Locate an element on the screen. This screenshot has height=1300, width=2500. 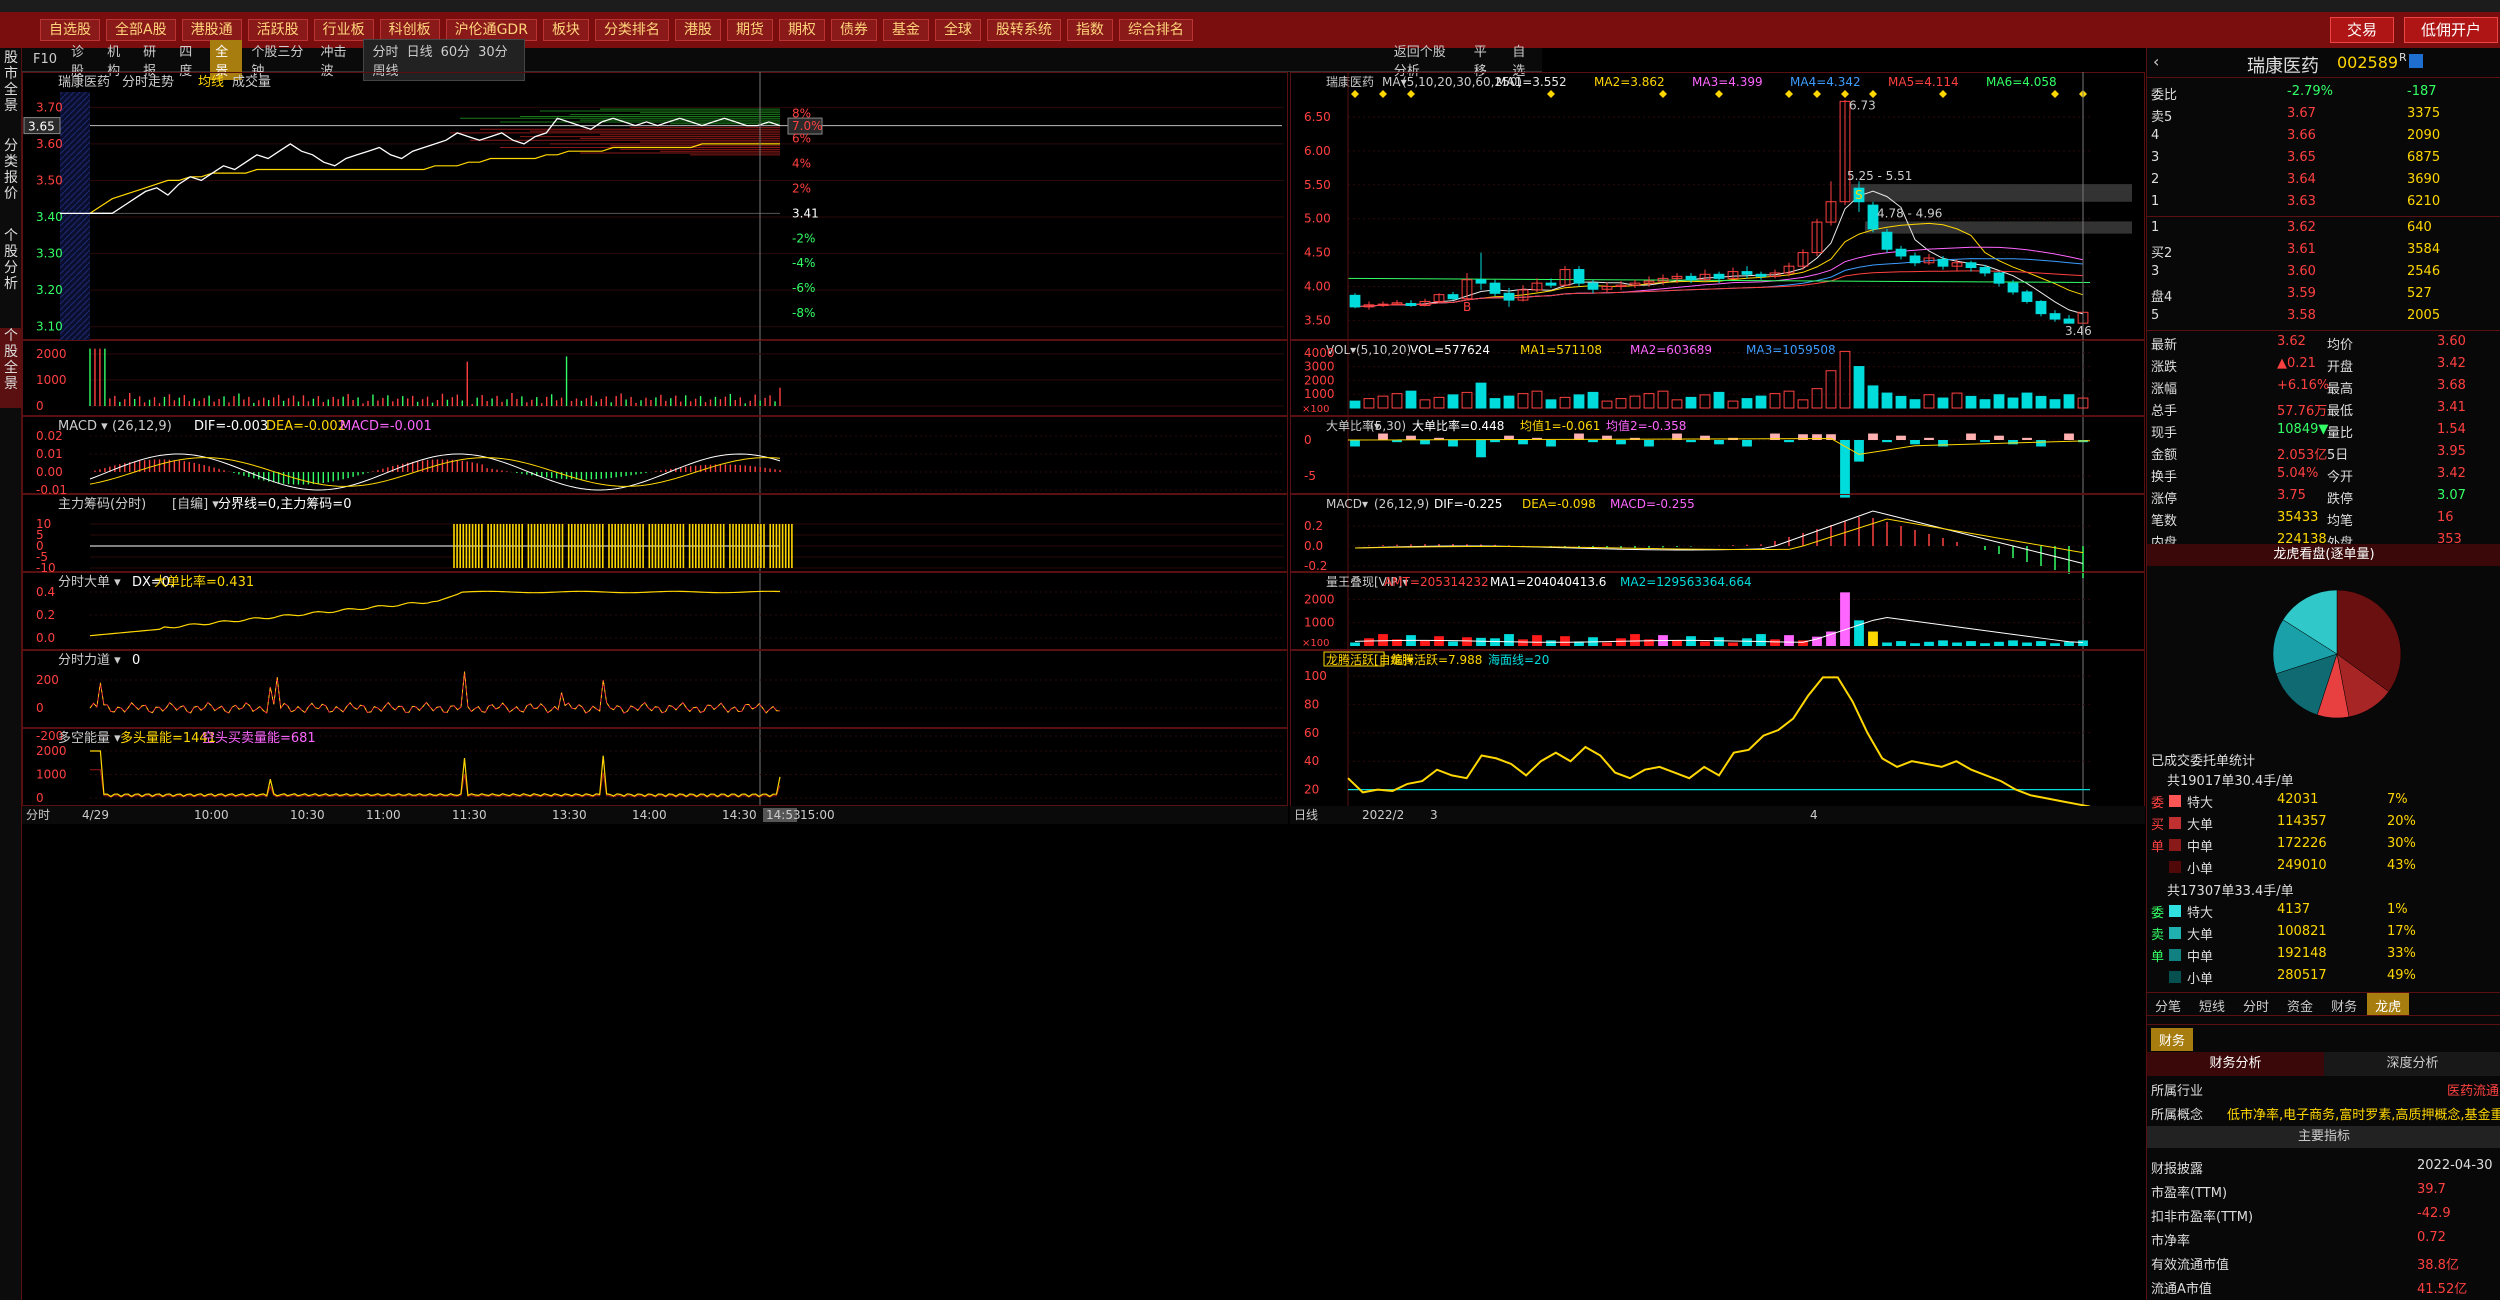
stock-title-bar: ‹ 瑞康医药 002589 R is located at coordinates (2323, 63).